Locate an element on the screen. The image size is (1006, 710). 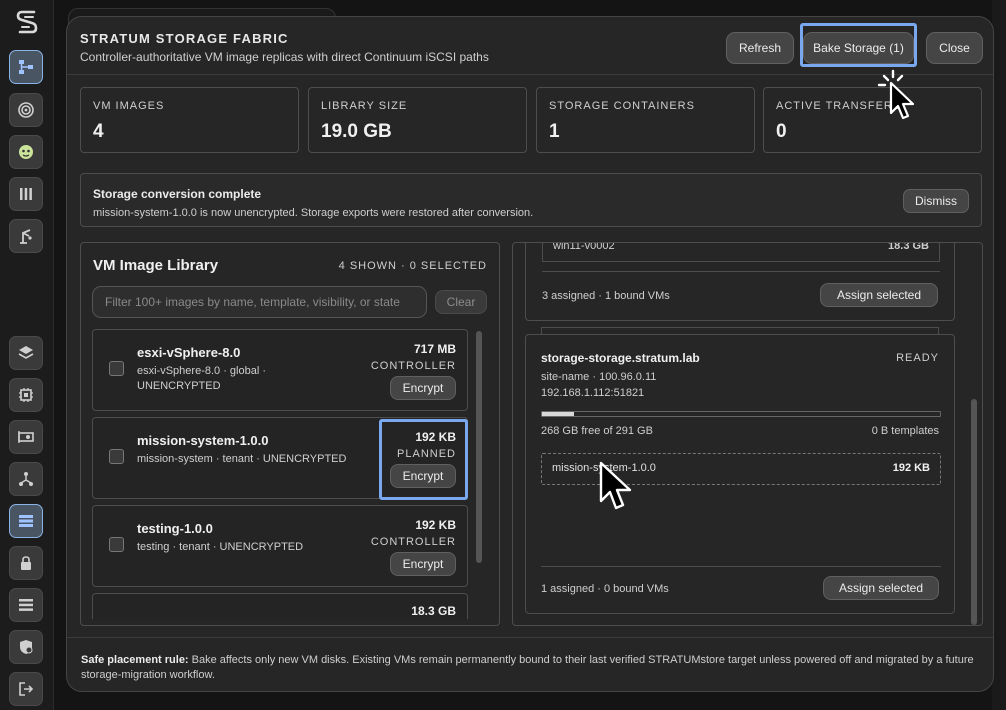
sidebar-item-storage is located at coordinates (26, 521).